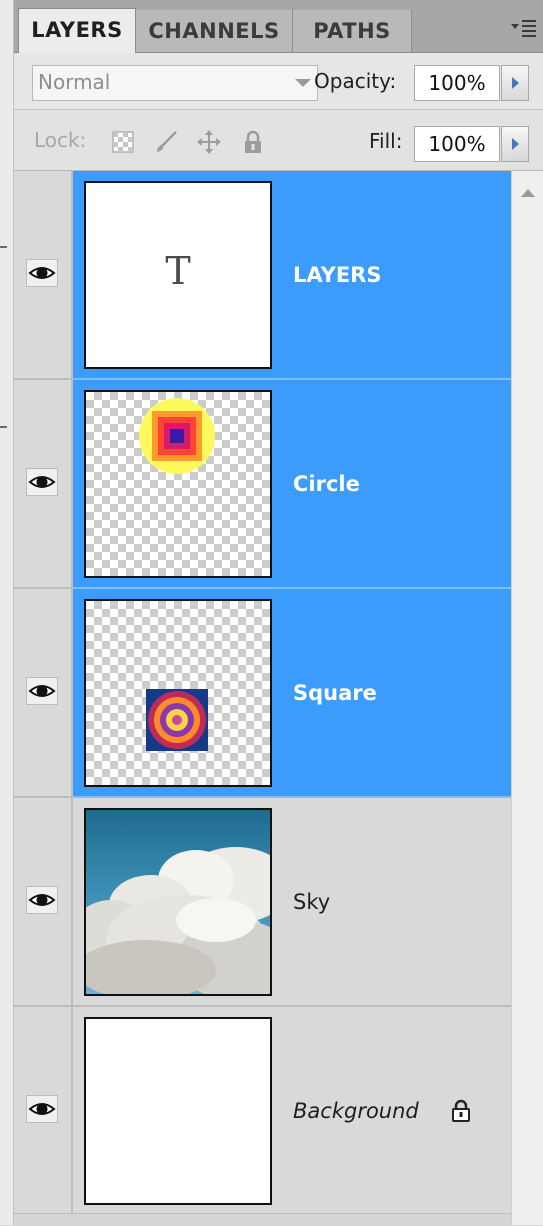 The image size is (543, 1226). What do you see at coordinates (352, 31) in the screenshot?
I see `tab-paths: PATHS` at bounding box center [352, 31].